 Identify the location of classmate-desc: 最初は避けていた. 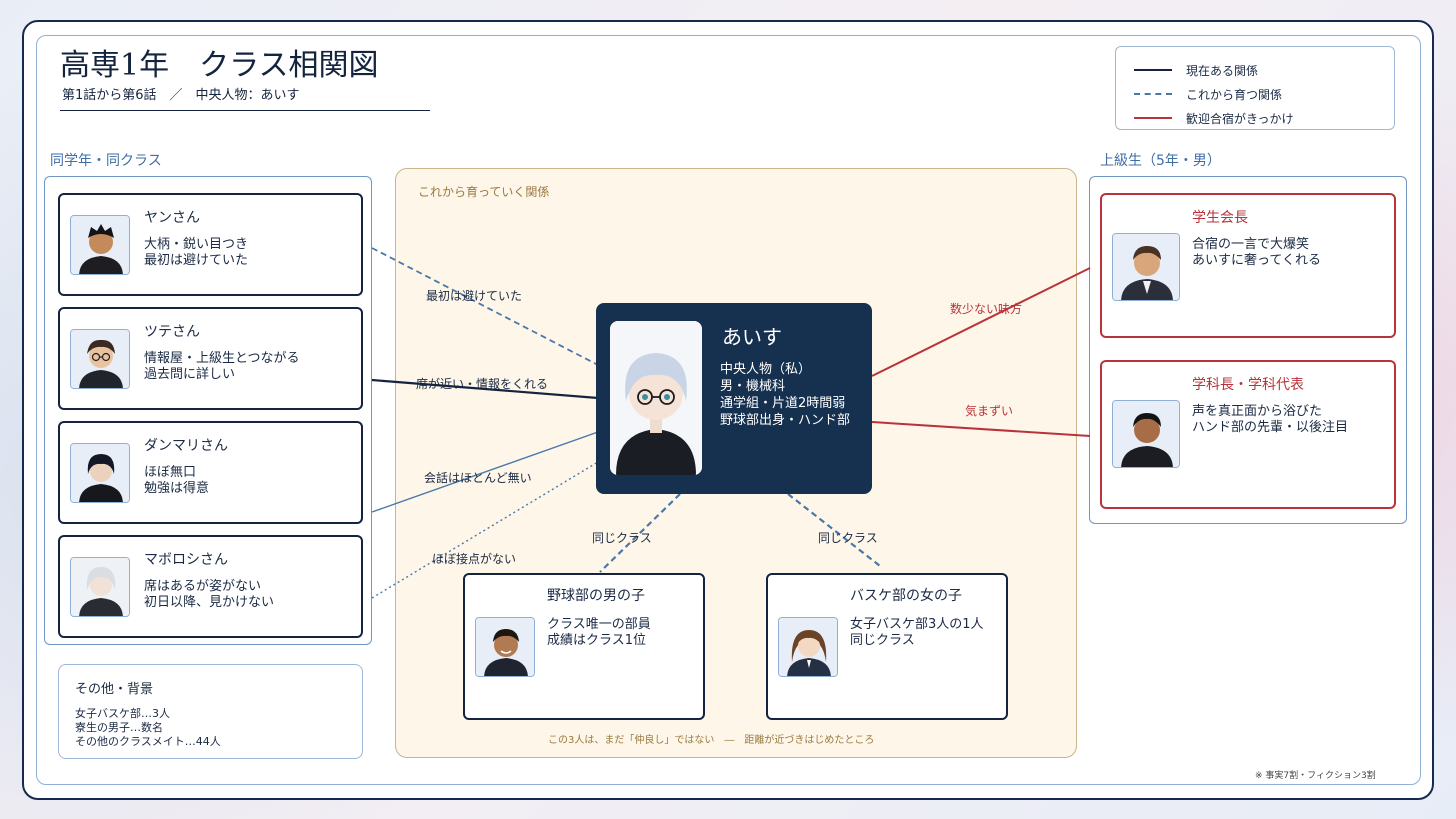
(196, 260).